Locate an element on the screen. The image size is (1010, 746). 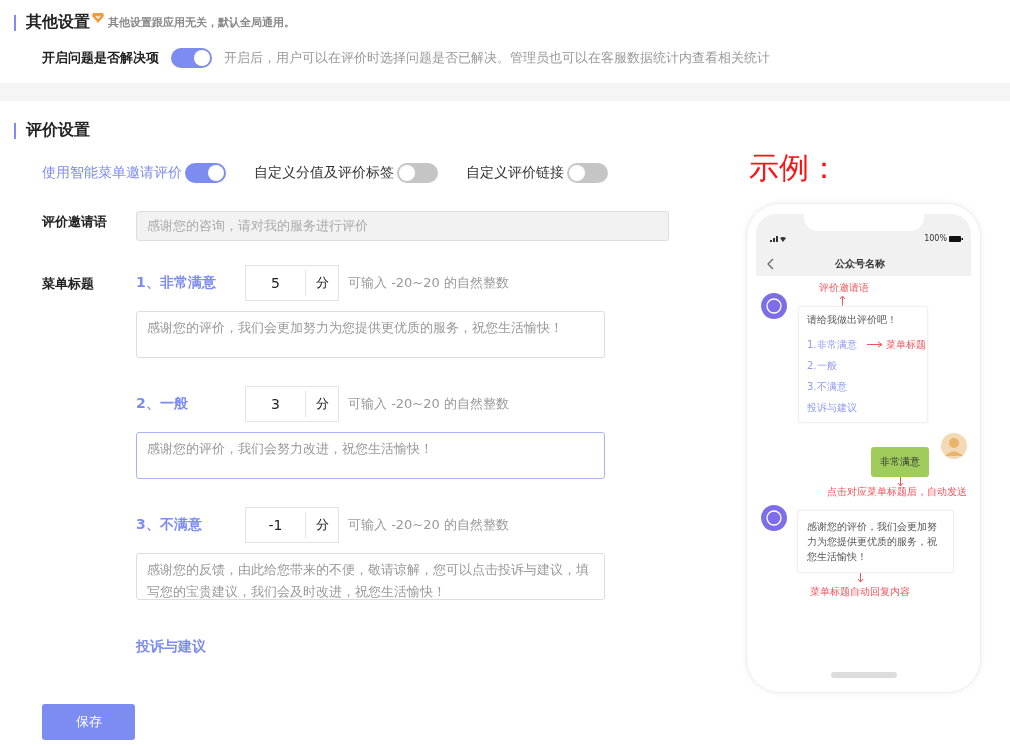
score-field: 3 分 is located at coordinates (292, 404).